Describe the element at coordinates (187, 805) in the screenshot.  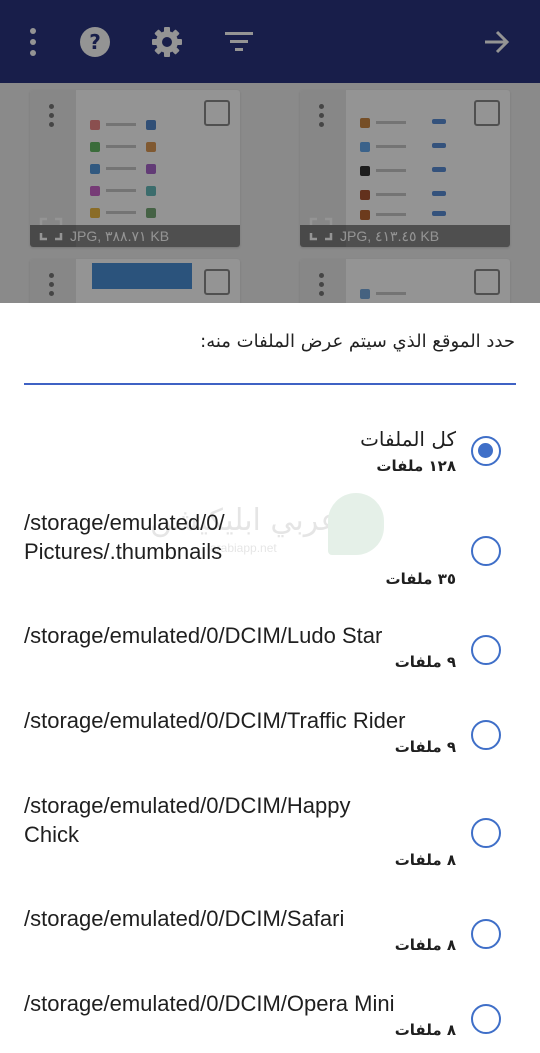
I see `option-path-line: /storage/emulated/0/DCIM/Happy` at that location.